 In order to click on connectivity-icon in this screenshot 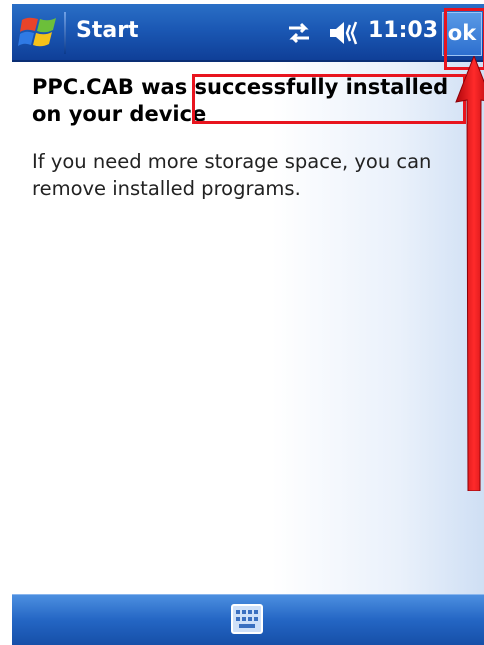, I will do `click(299, 33)`.